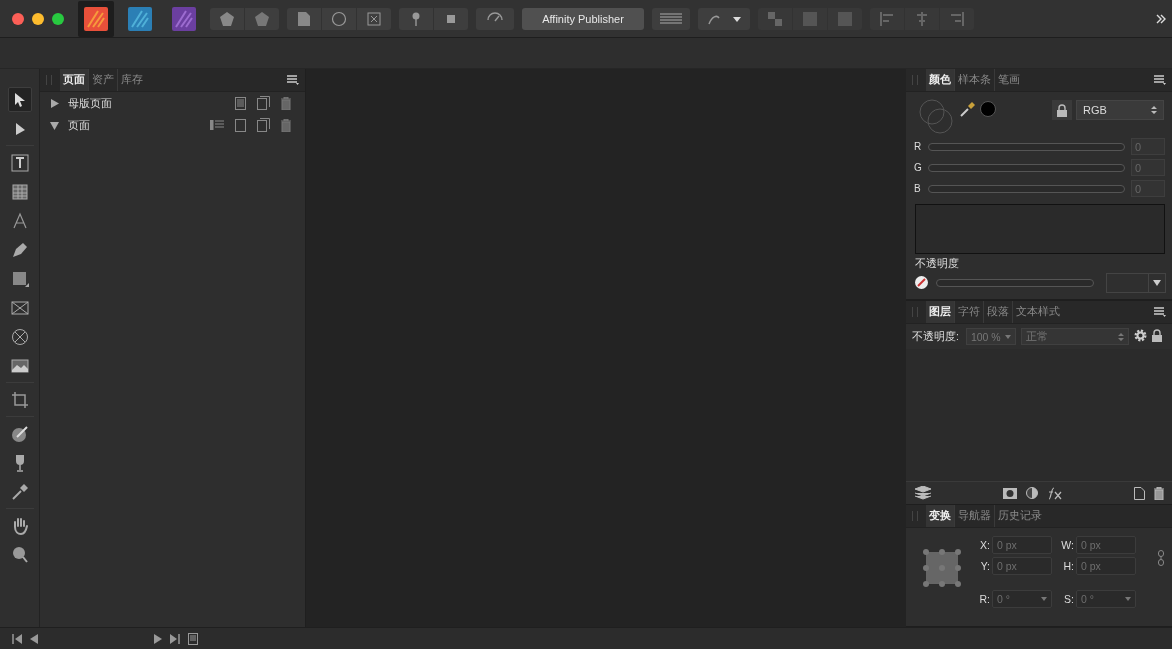 The height and width of the screenshot is (649, 1172). What do you see at coordinates (1015, 283) in the screenshot?
I see `opacity-slider` at bounding box center [1015, 283].